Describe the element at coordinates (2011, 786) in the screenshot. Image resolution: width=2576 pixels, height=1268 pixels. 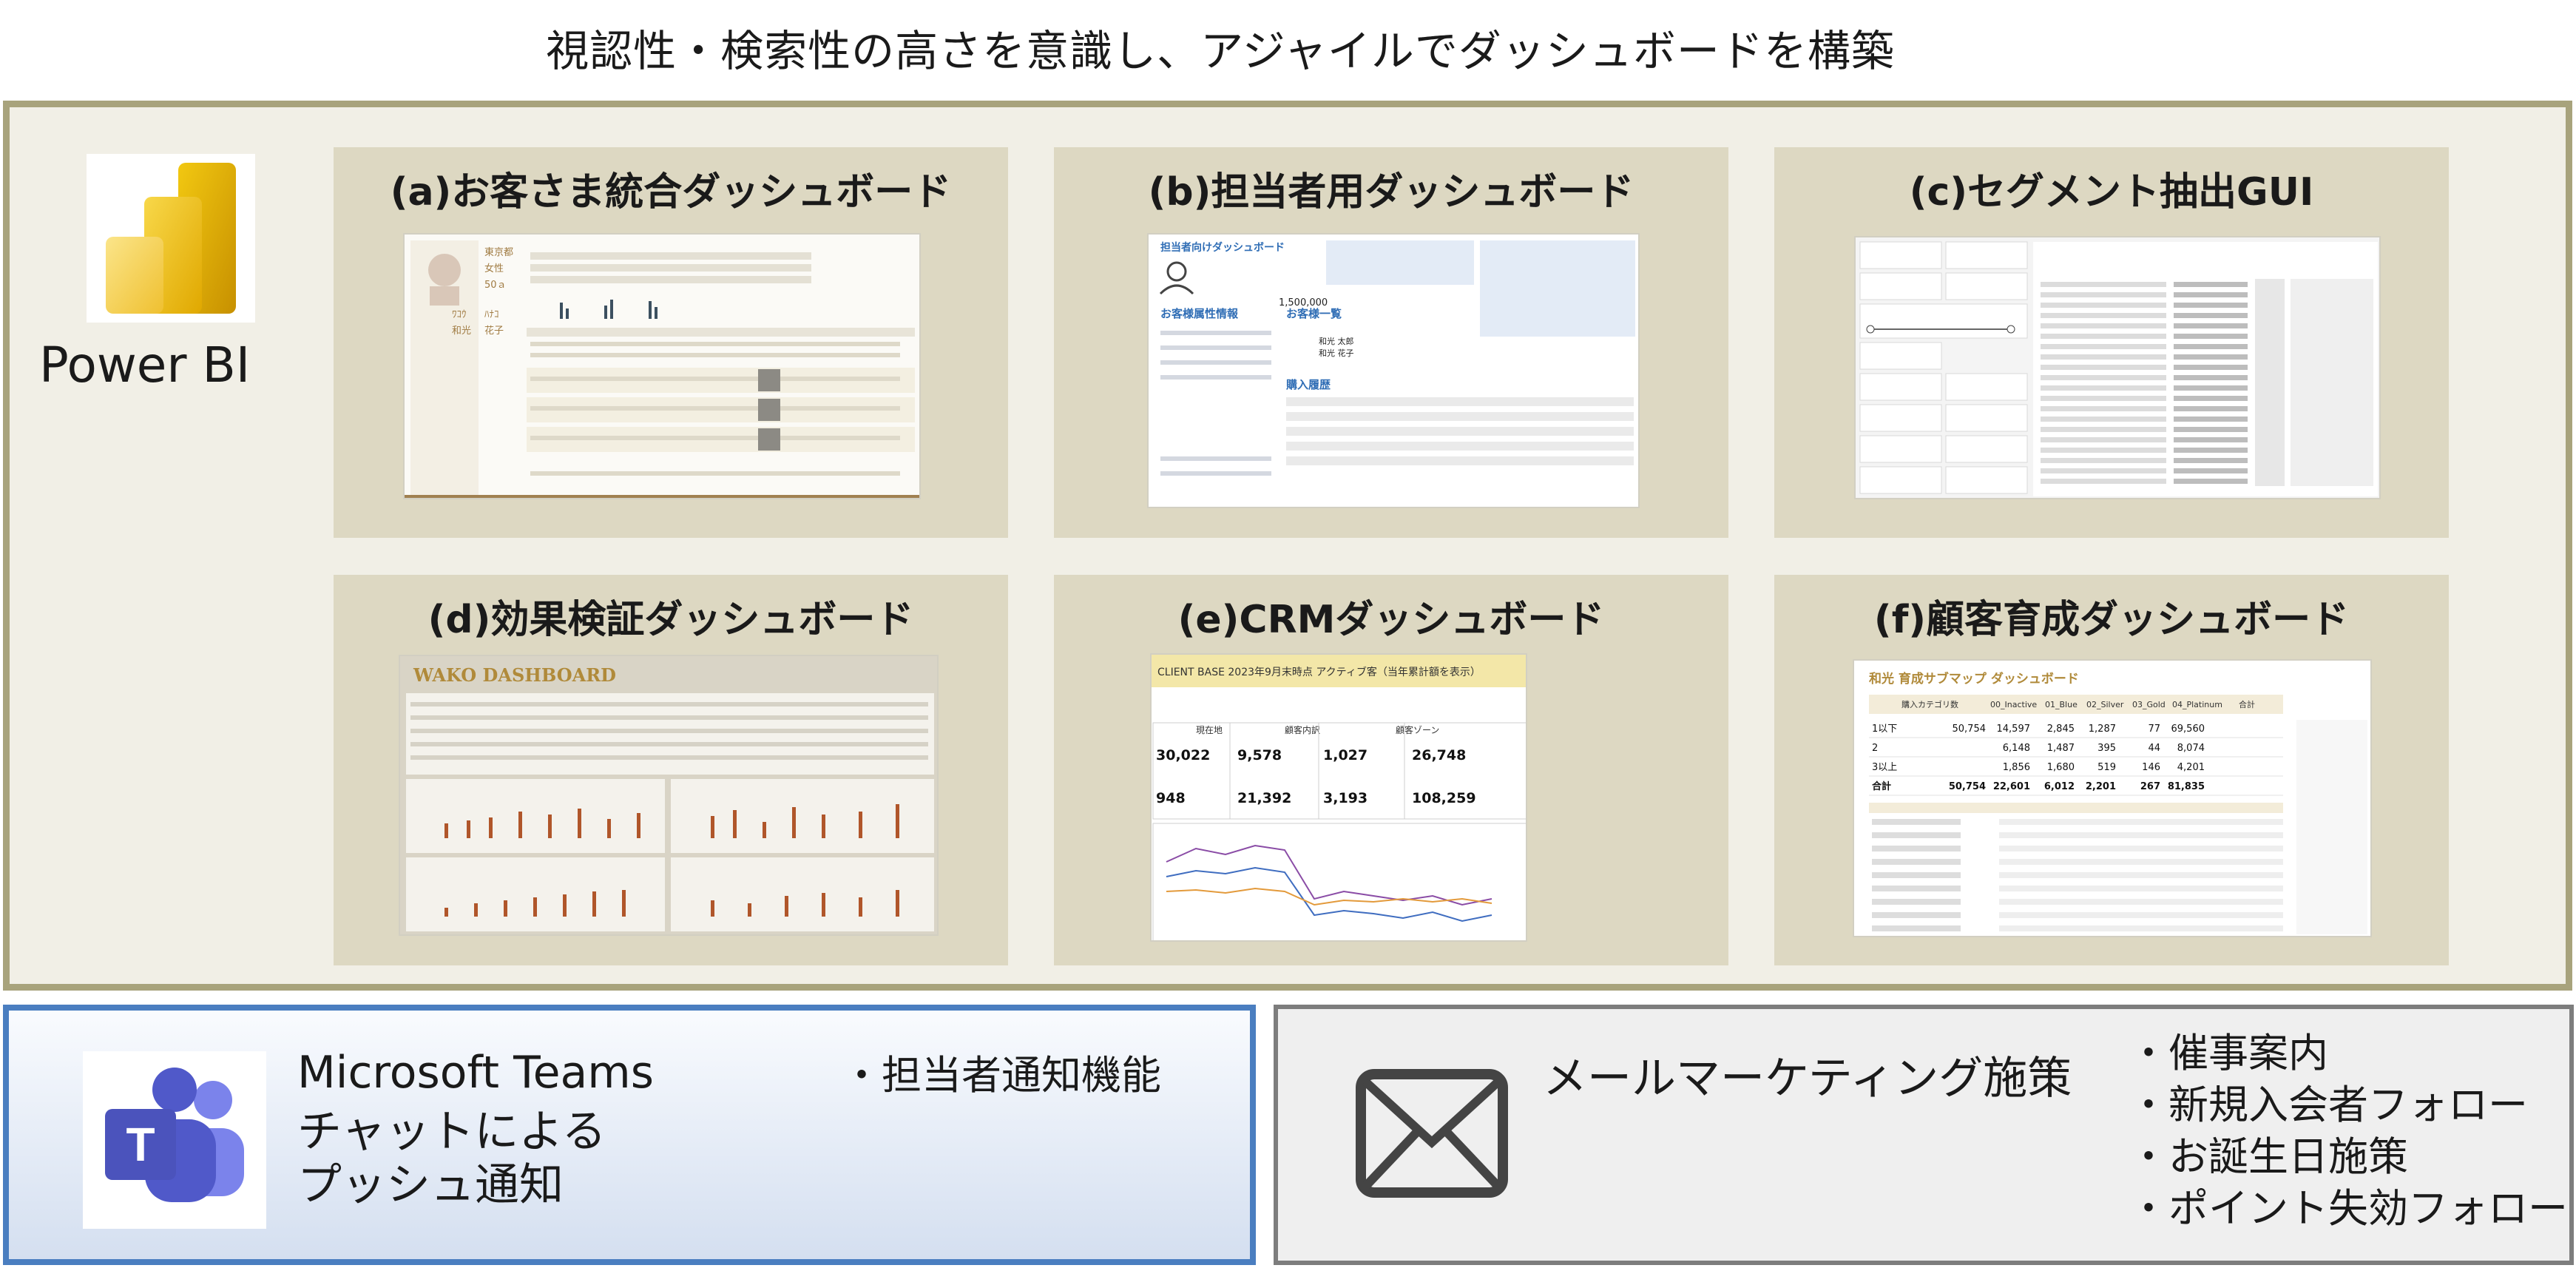
I see `table-cell: 22,601` at that location.